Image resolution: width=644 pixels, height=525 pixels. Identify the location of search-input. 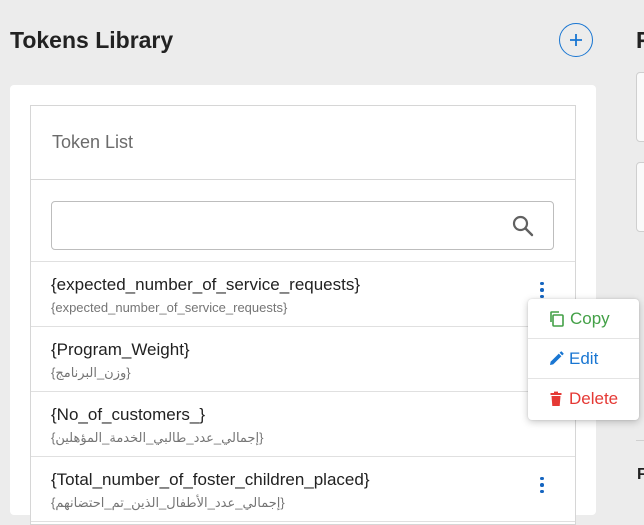
(284, 227).